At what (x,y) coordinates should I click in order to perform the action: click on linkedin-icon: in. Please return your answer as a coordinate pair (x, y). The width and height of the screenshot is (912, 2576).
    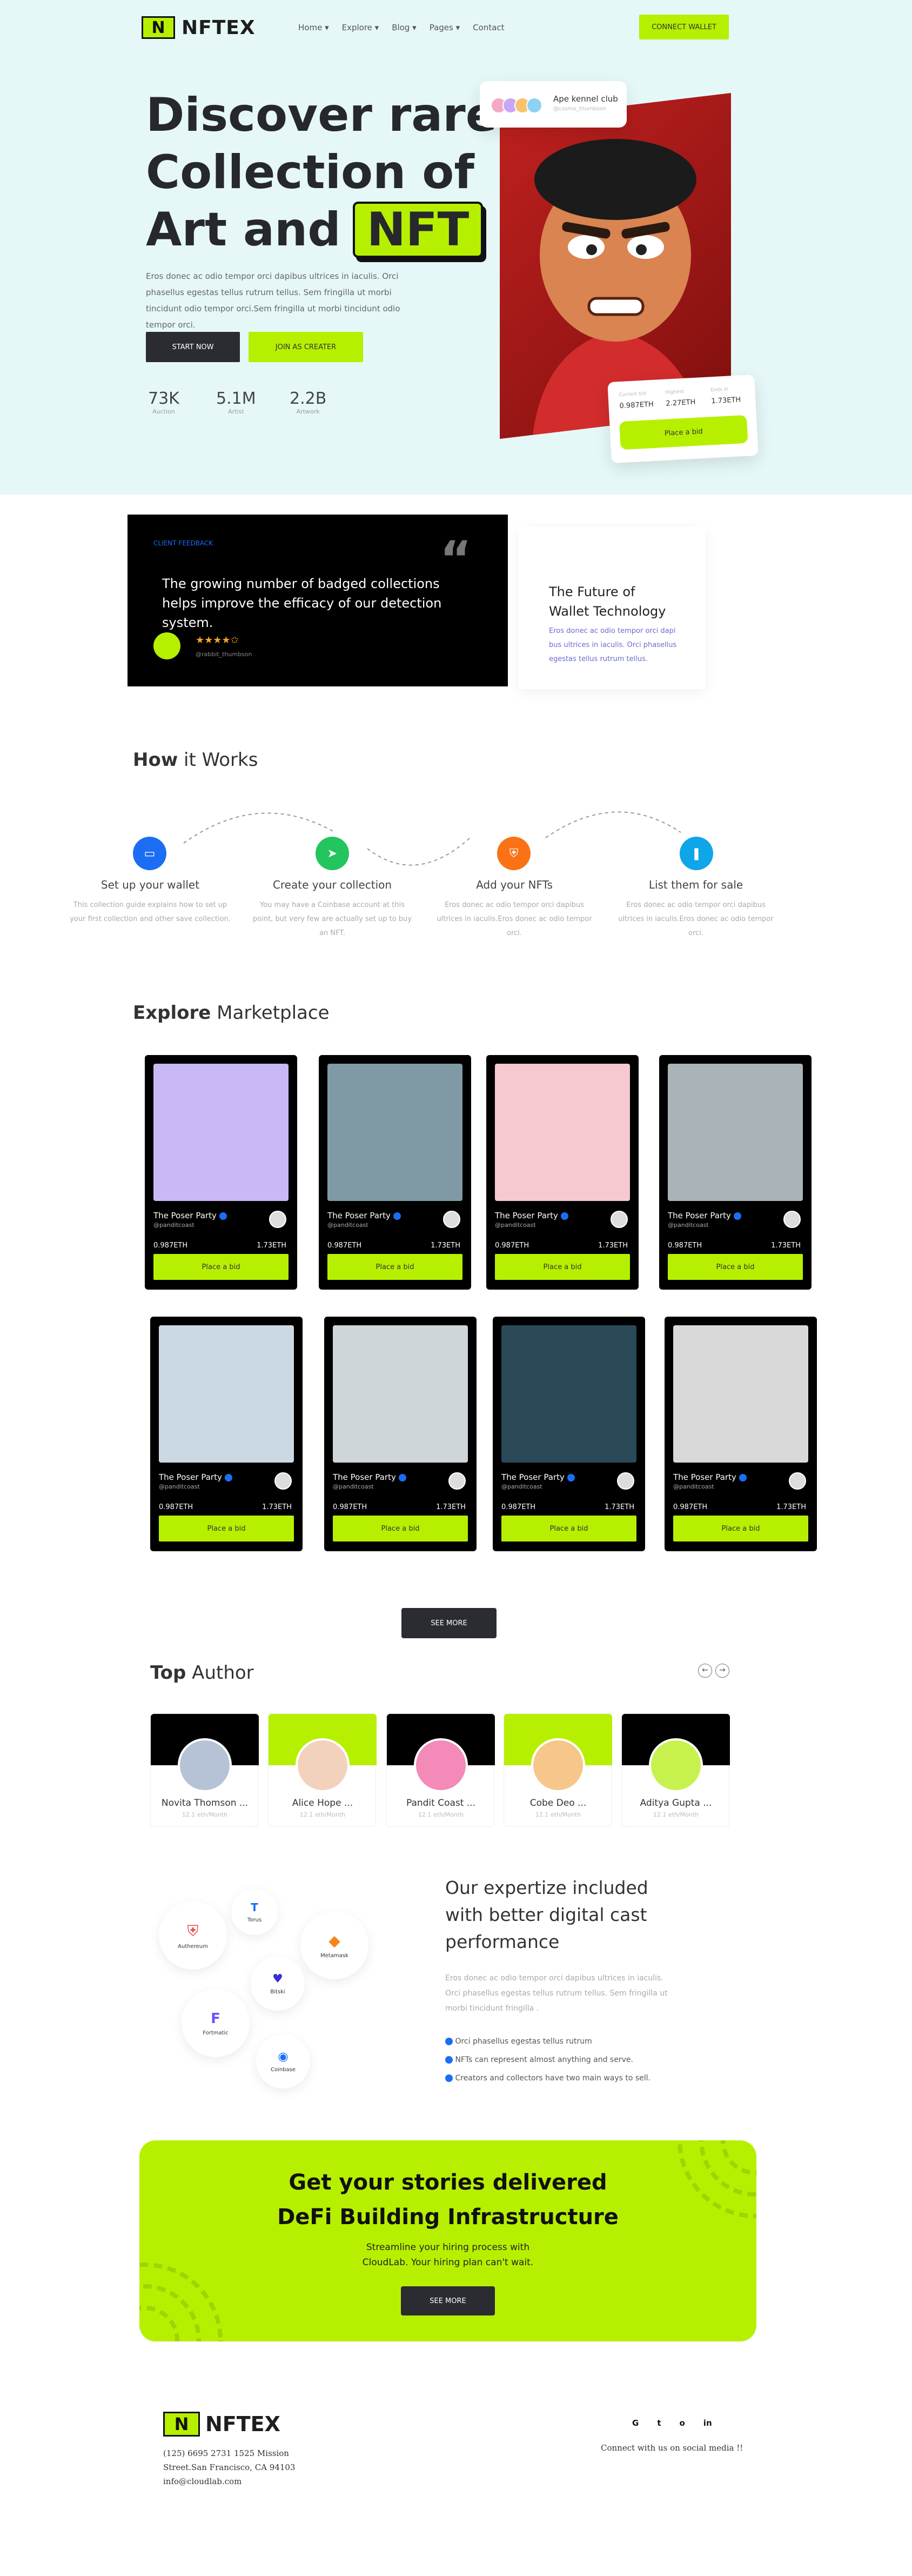
    Looking at the image, I should click on (708, 2423).